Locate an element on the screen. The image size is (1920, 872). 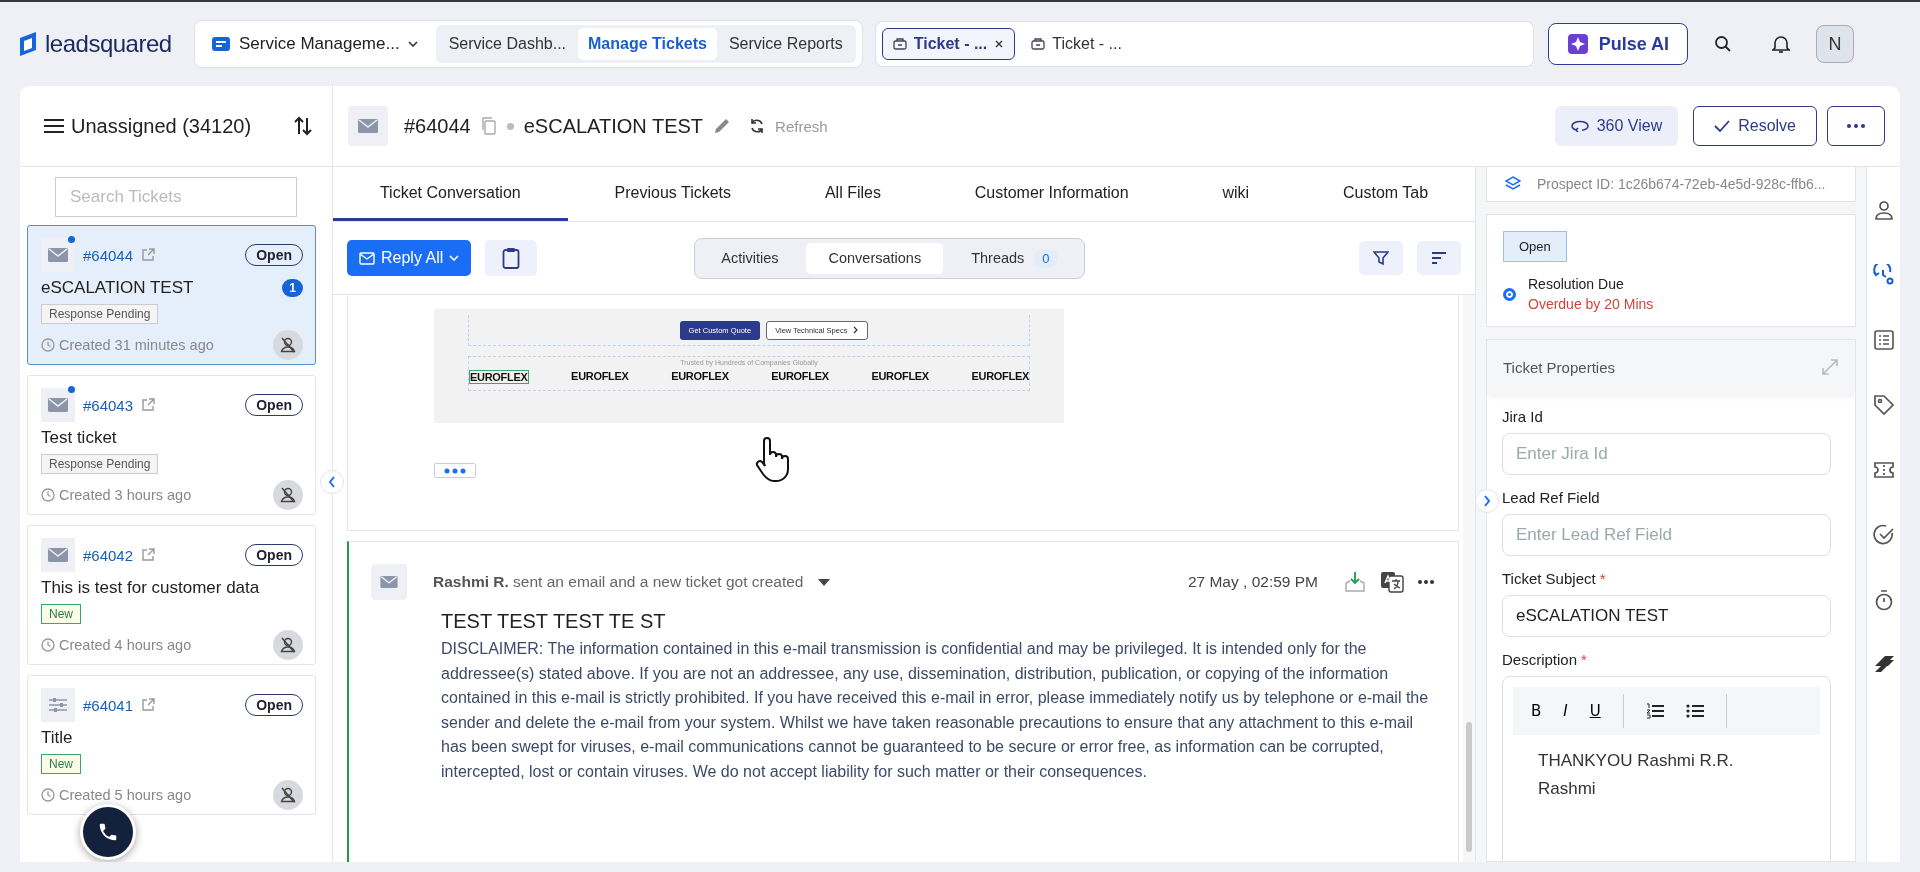
ticket-id: #64044 is located at coordinates (437, 126).